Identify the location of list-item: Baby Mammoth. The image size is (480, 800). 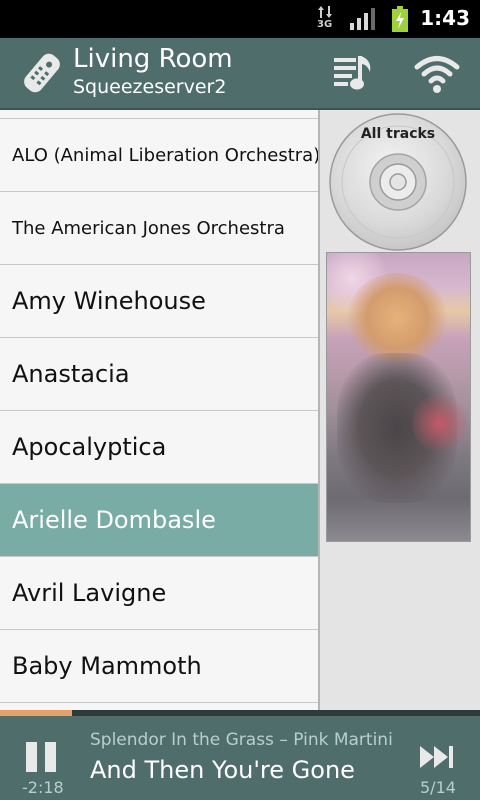
(159, 666).